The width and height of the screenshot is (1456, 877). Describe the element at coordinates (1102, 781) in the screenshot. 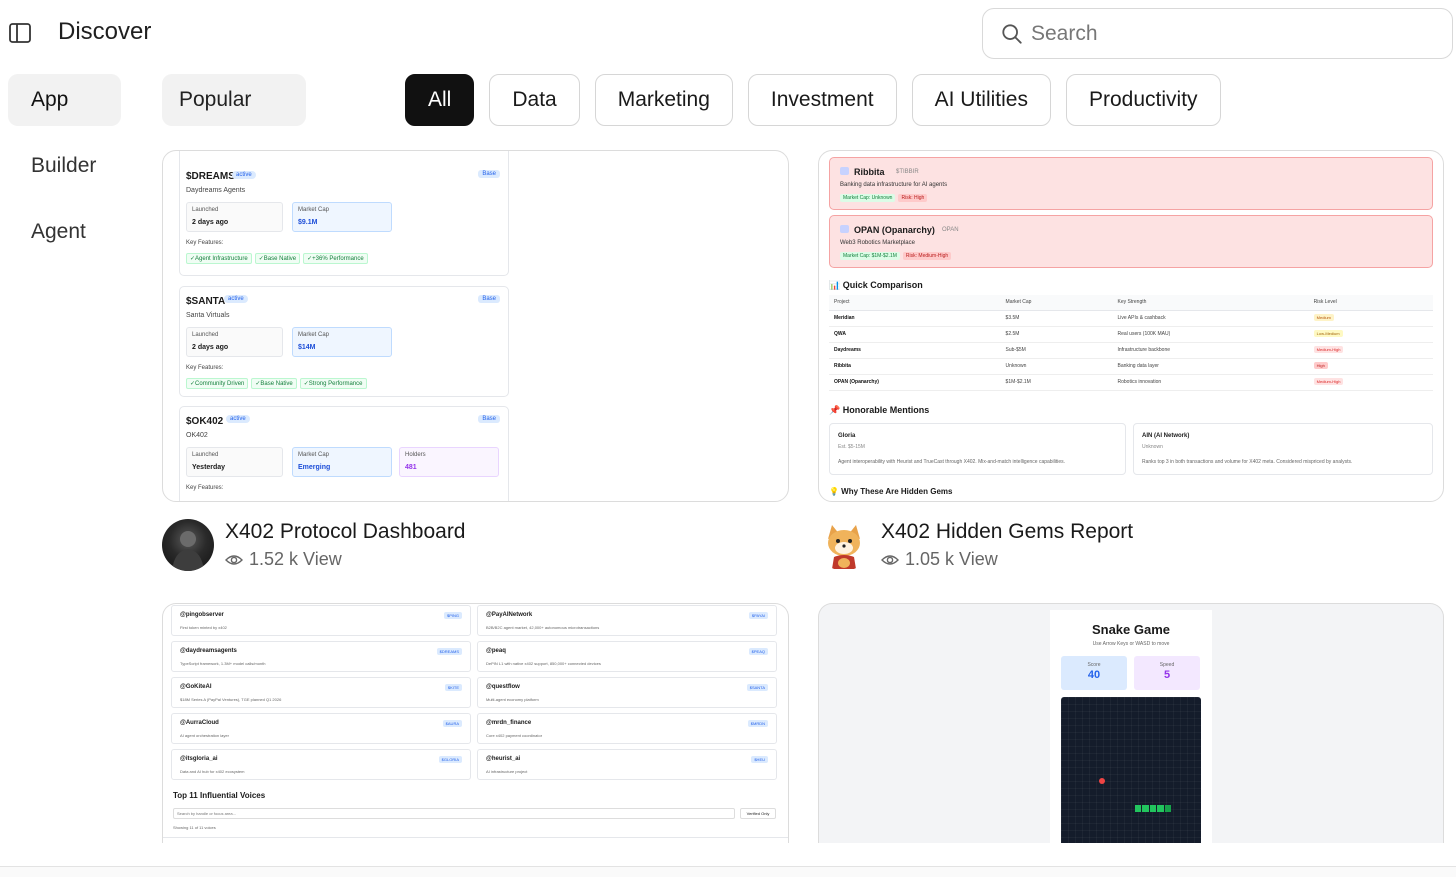

I see `food-dot` at that location.